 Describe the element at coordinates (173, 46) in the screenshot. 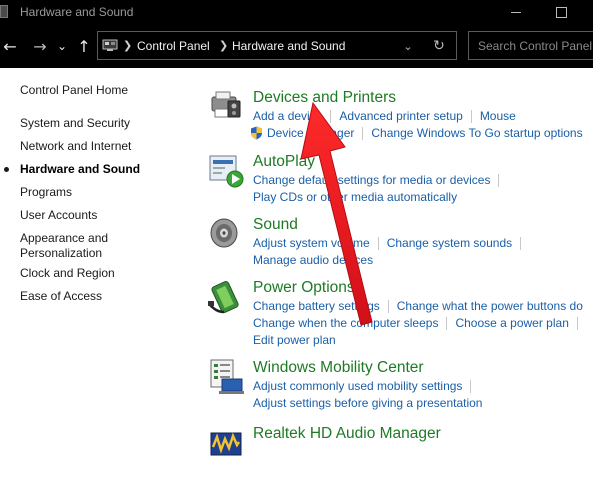

I see `breadcrumb-control-panel: Control Panel` at that location.